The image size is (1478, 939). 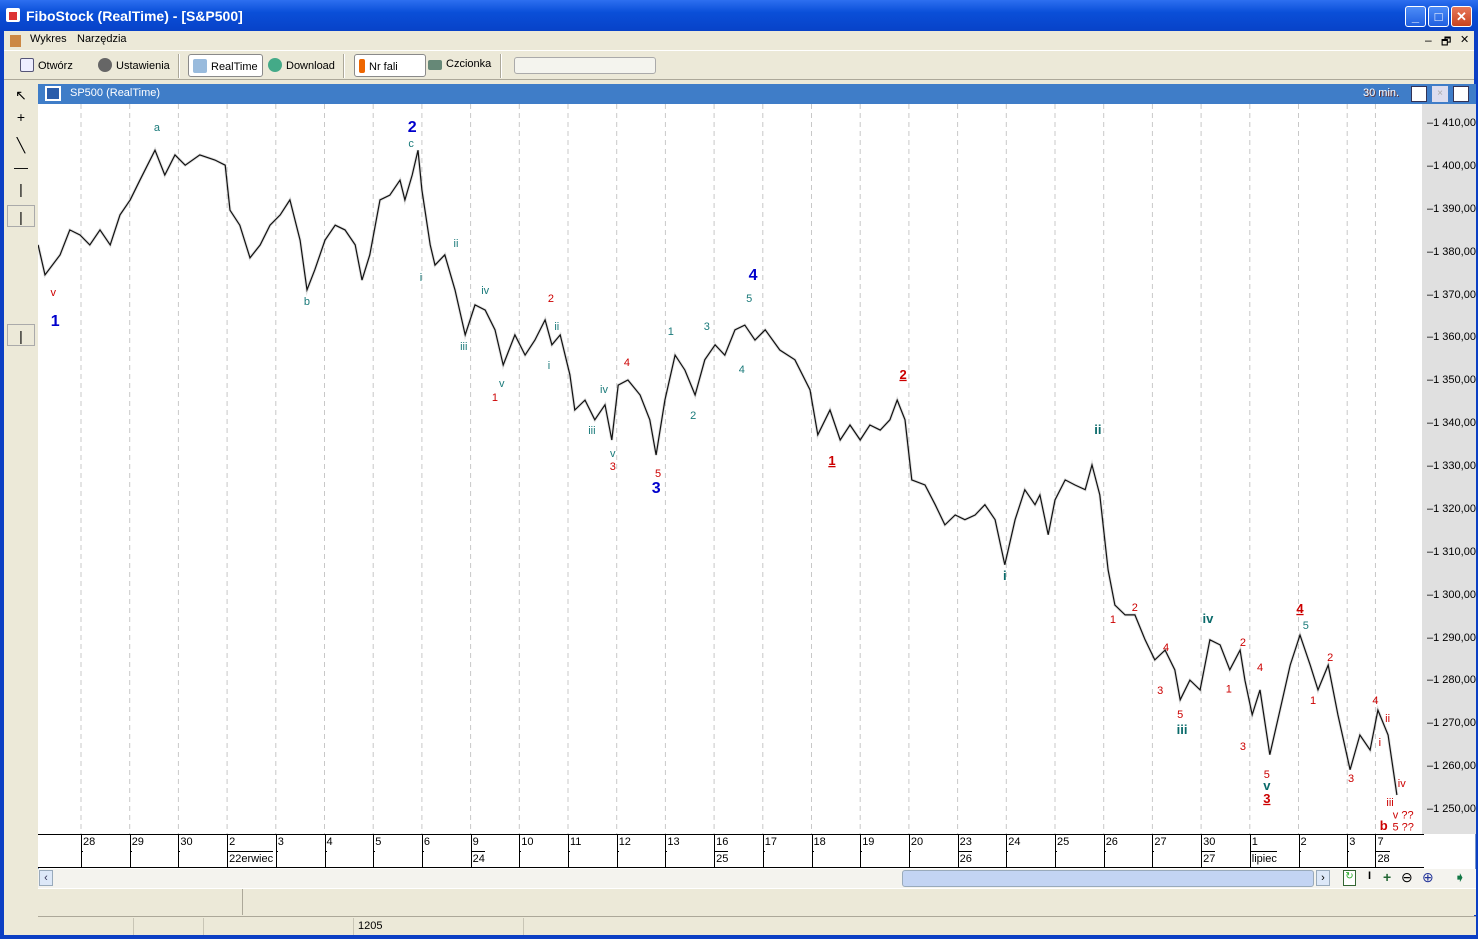 I want to click on menu-narzedzia: Narzędzia, so click(x=102, y=39).